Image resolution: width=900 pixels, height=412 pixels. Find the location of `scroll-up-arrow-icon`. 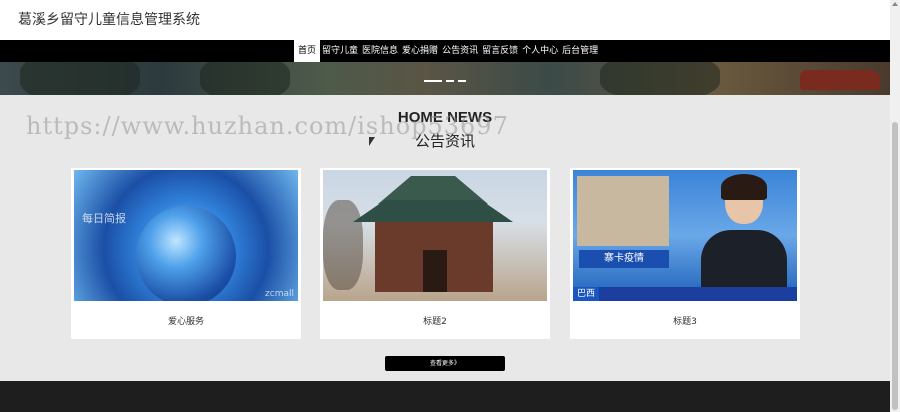

scroll-up-arrow-icon is located at coordinates (895, 4).